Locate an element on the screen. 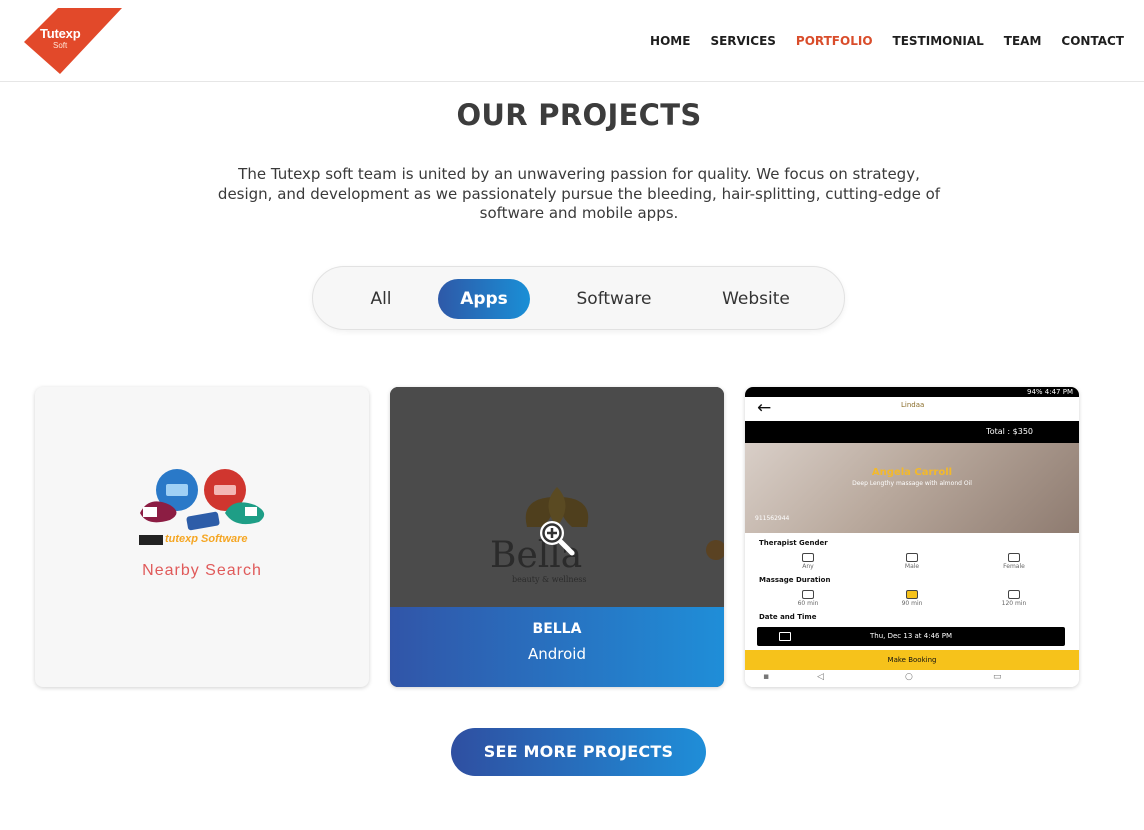 The image size is (1144, 830). project-card-bella: Bella beauty & wellness BELLA Android is located at coordinates (557, 537).